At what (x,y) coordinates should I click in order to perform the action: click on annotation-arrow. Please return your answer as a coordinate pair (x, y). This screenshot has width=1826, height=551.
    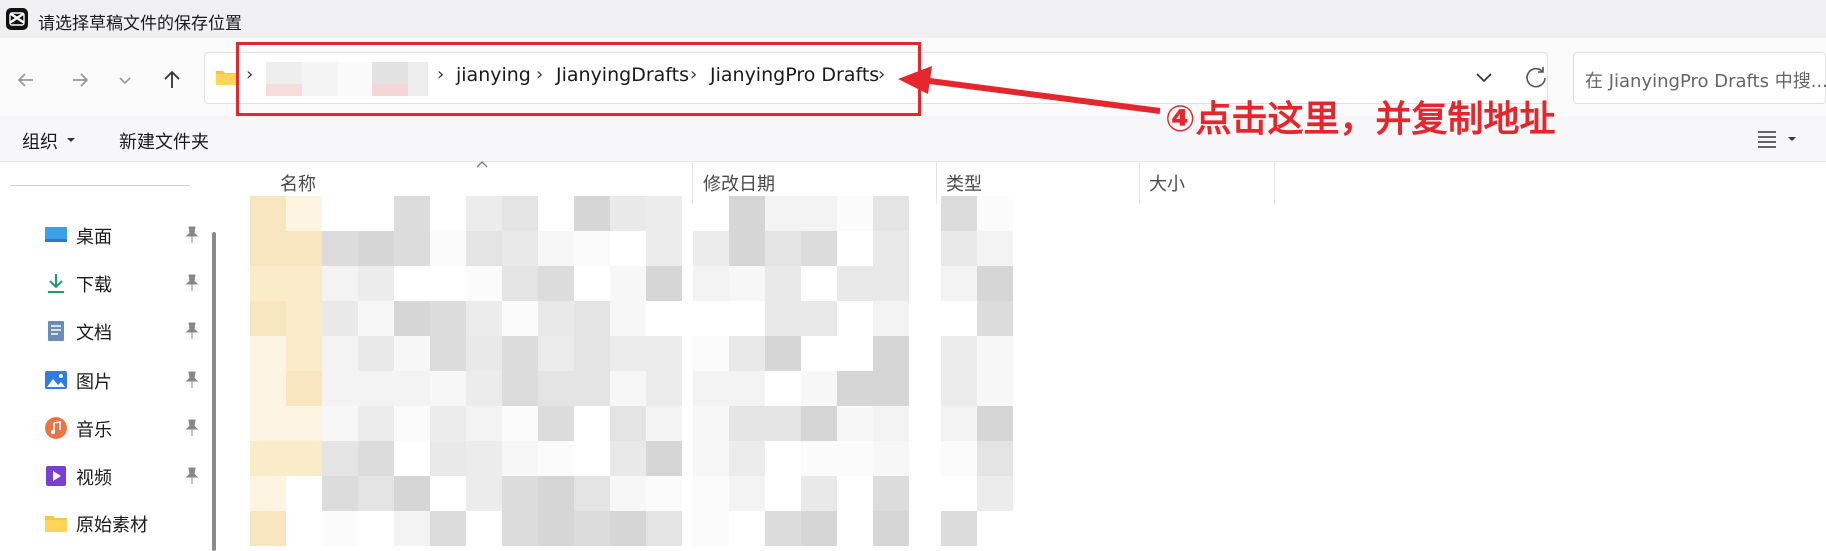
    Looking at the image, I should click on (1029, 90).